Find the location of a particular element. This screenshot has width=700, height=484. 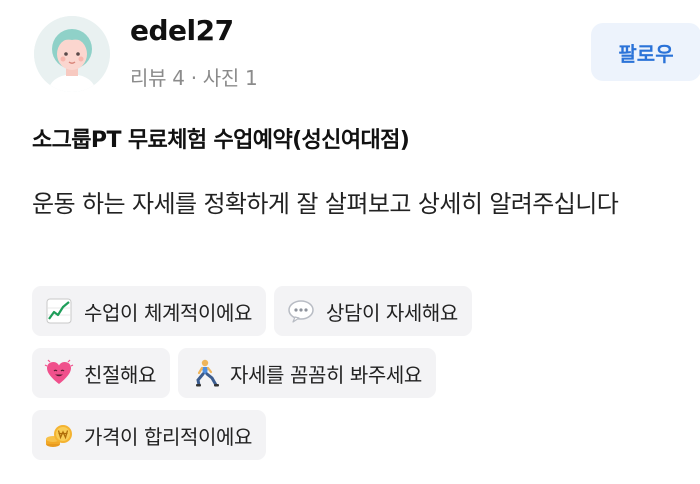

tag-label: 가격이 합리적이에요 is located at coordinates (168, 436).